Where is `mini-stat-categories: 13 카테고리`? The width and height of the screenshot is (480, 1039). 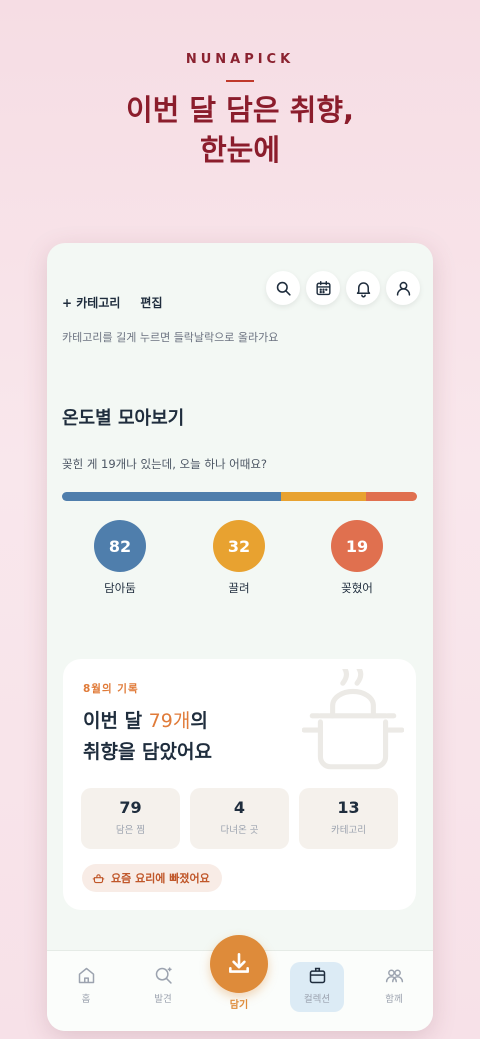
mini-stat-categories: 13 카테고리 is located at coordinates (348, 818).